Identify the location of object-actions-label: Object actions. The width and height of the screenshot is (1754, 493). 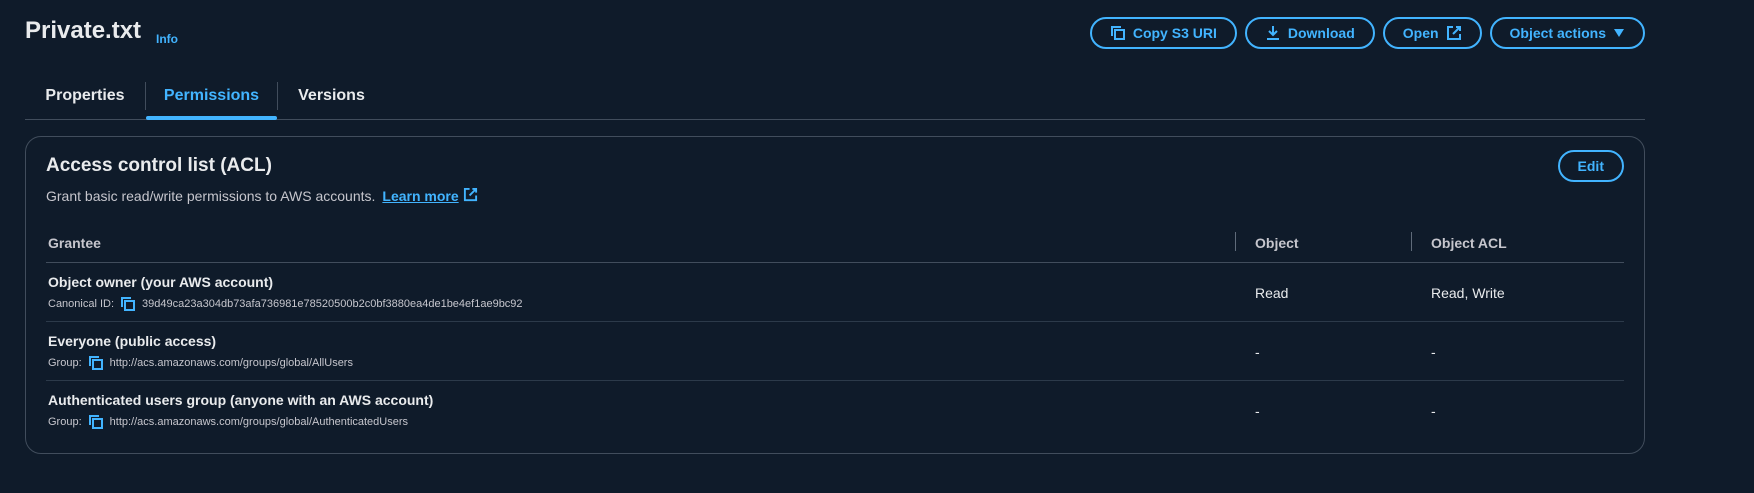
(1557, 33).